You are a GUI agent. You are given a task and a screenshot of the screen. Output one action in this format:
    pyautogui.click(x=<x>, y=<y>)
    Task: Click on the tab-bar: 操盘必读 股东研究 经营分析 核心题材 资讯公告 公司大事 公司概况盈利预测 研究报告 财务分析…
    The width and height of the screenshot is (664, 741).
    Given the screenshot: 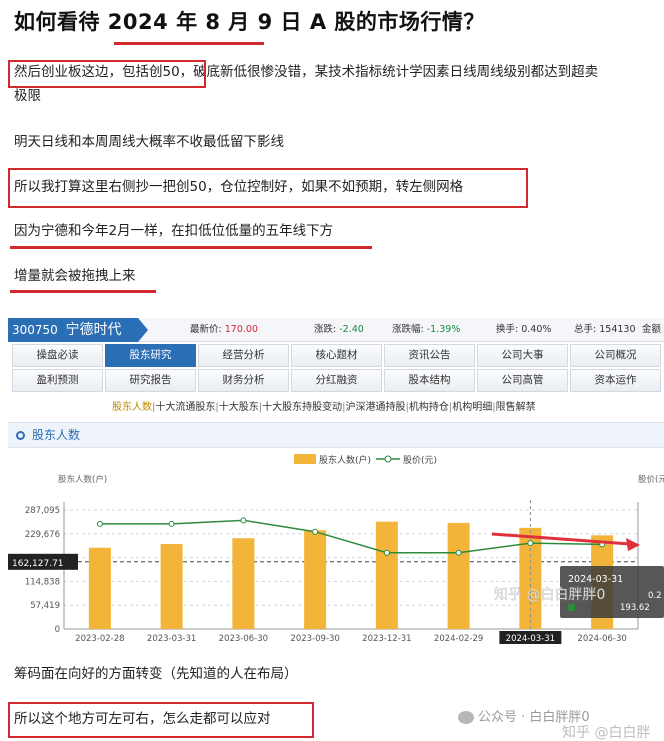 What is the action you would take?
    pyautogui.click(x=336, y=369)
    